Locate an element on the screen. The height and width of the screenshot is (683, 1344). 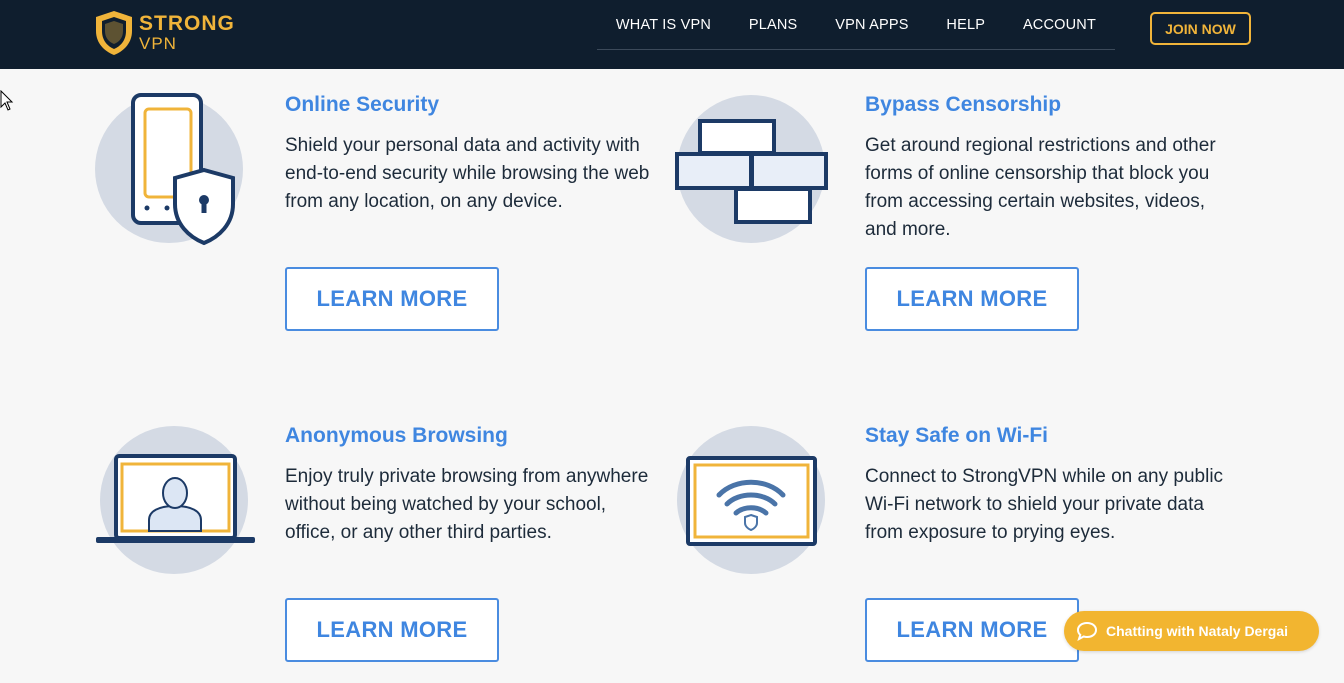
join-now-button: JOIN NOW is located at coordinates (1200, 28).